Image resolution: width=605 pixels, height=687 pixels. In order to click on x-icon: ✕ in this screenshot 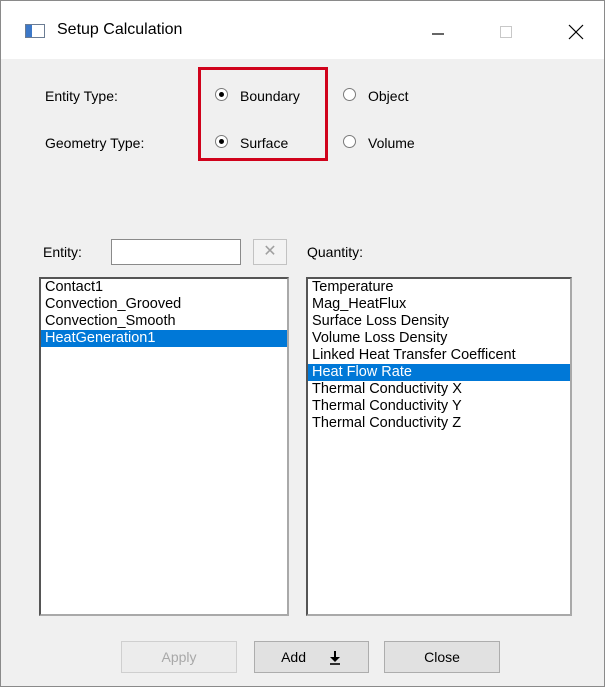, I will do `click(270, 251)`.